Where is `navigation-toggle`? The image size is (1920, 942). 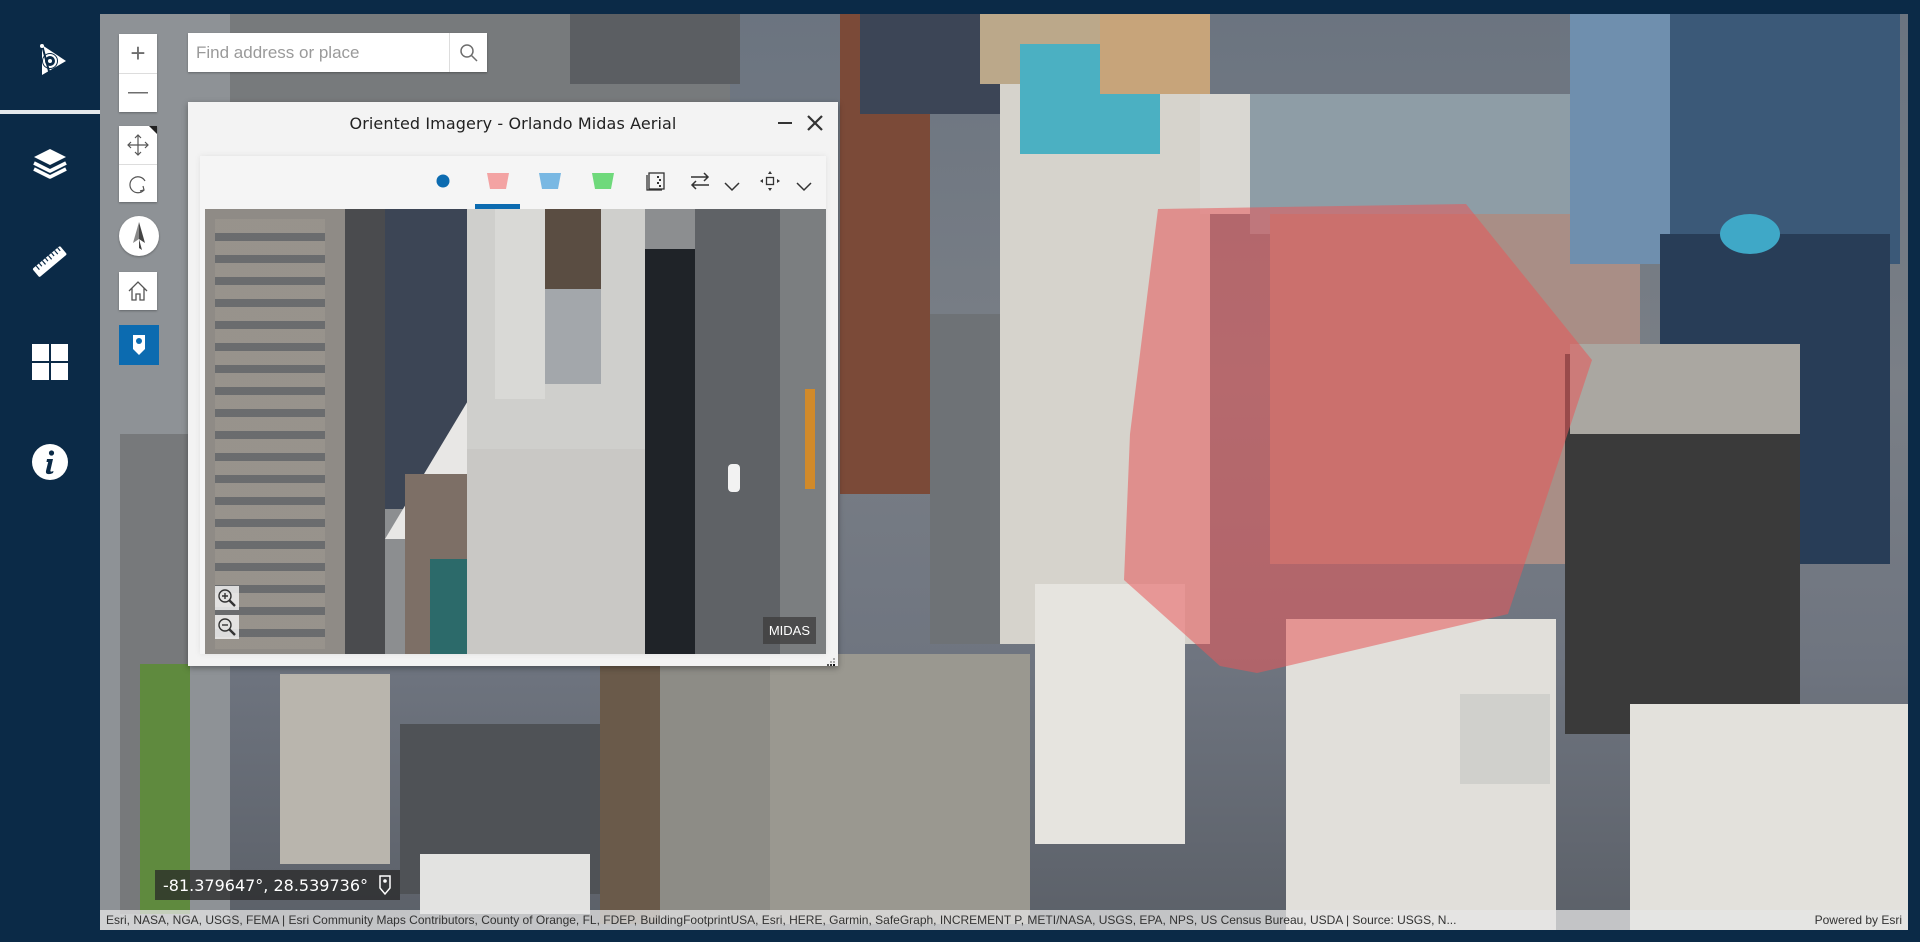
navigation-toggle is located at coordinates (138, 164).